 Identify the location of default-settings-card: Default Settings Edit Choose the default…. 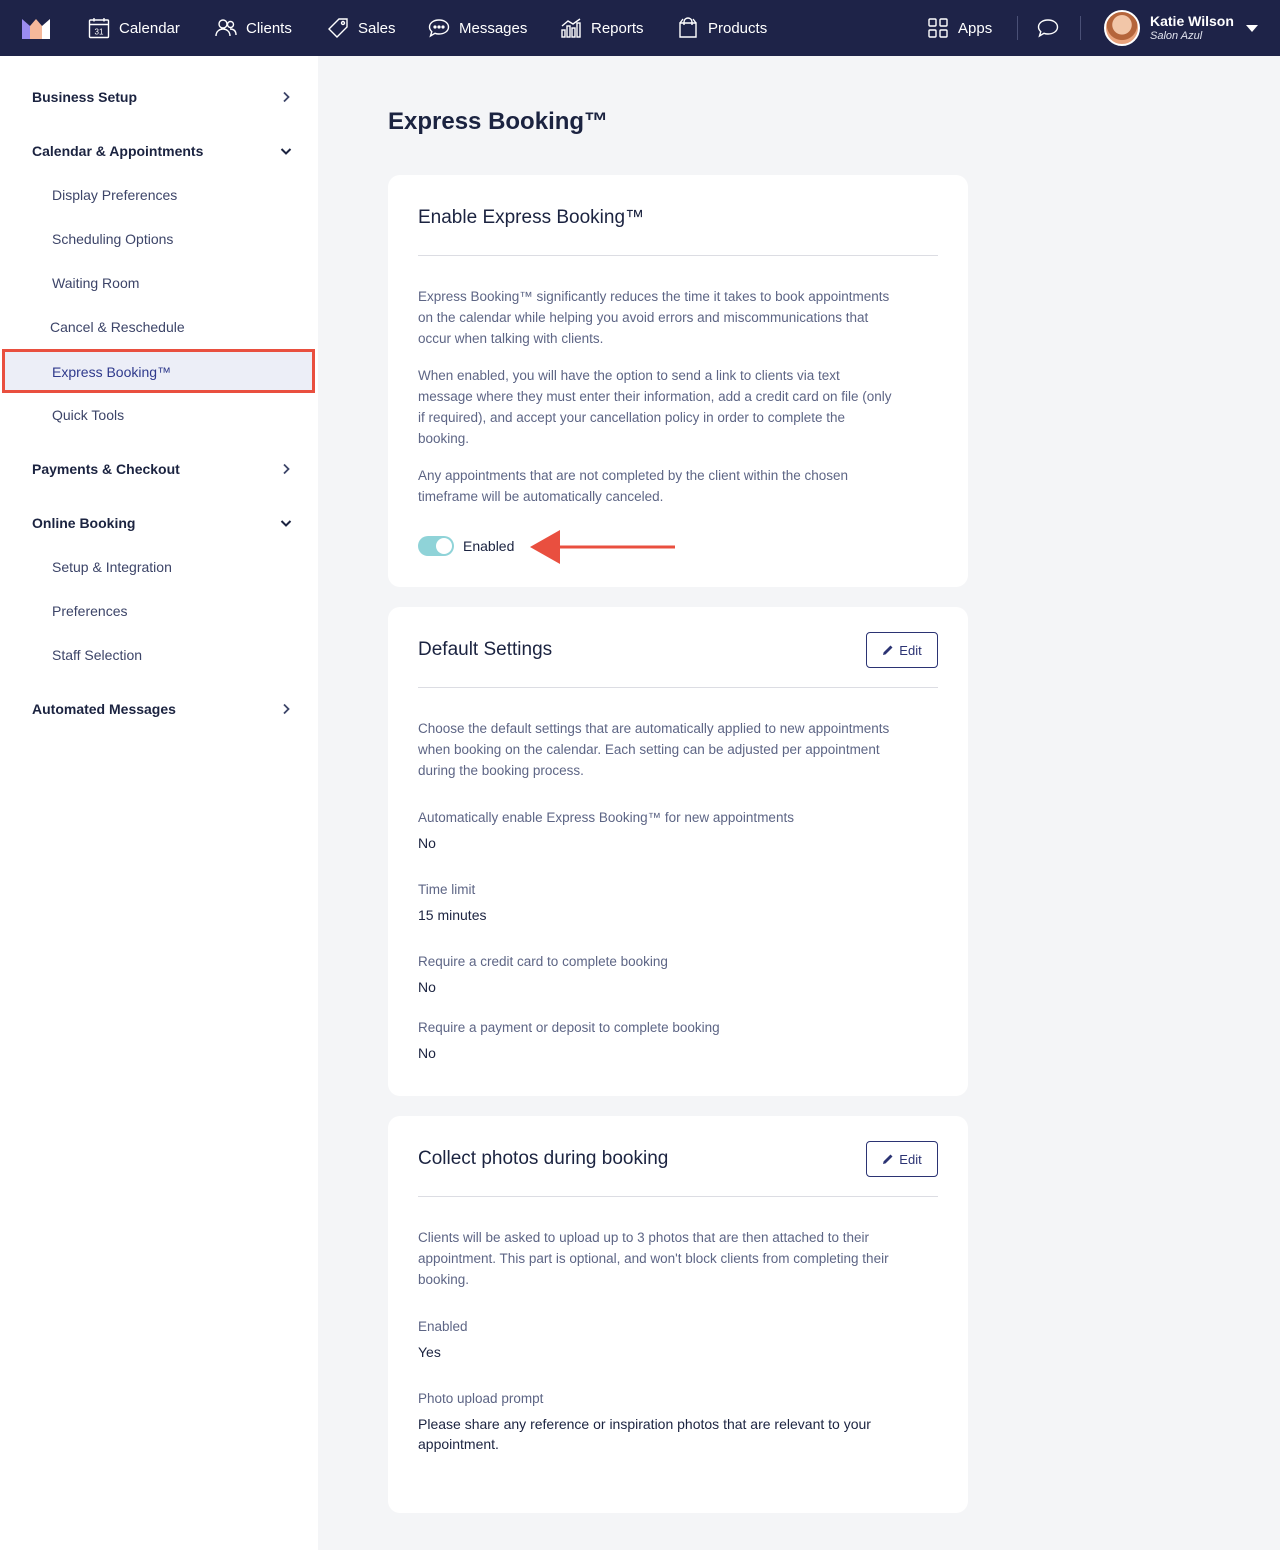
(678, 851).